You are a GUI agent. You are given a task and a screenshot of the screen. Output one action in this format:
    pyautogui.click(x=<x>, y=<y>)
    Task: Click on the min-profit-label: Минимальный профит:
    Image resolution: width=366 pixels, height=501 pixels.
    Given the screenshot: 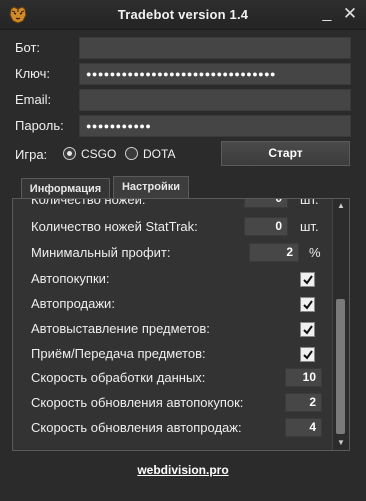 What is the action you would take?
    pyautogui.click(x=101, y=252)
    